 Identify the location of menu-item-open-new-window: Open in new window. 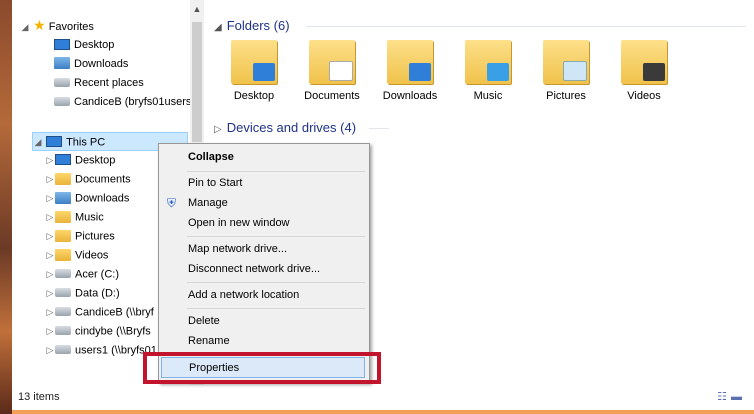
(263, 223).